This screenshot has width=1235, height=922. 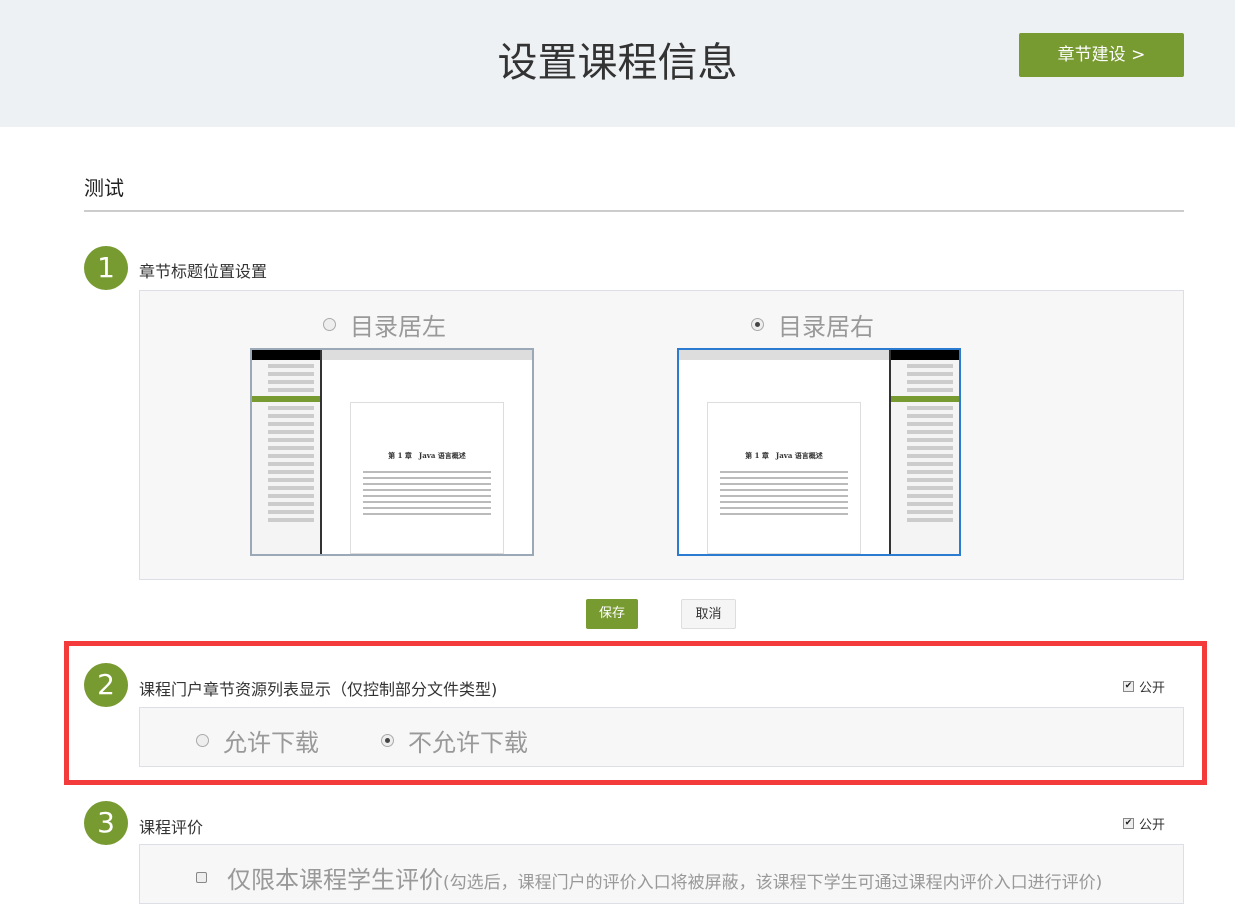 I want to click on radio-allow-download, so click(x=202, y=740).